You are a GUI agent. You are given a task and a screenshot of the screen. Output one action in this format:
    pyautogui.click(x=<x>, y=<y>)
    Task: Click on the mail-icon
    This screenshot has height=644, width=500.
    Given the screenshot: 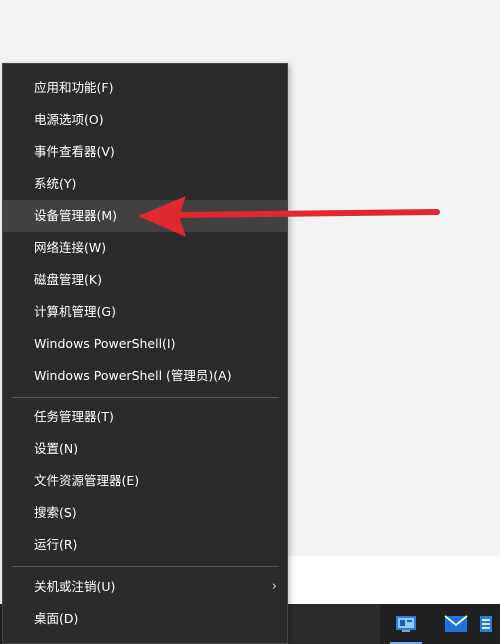 What is the action you would take?
    pyautogui.click(x=456, y=624)
    